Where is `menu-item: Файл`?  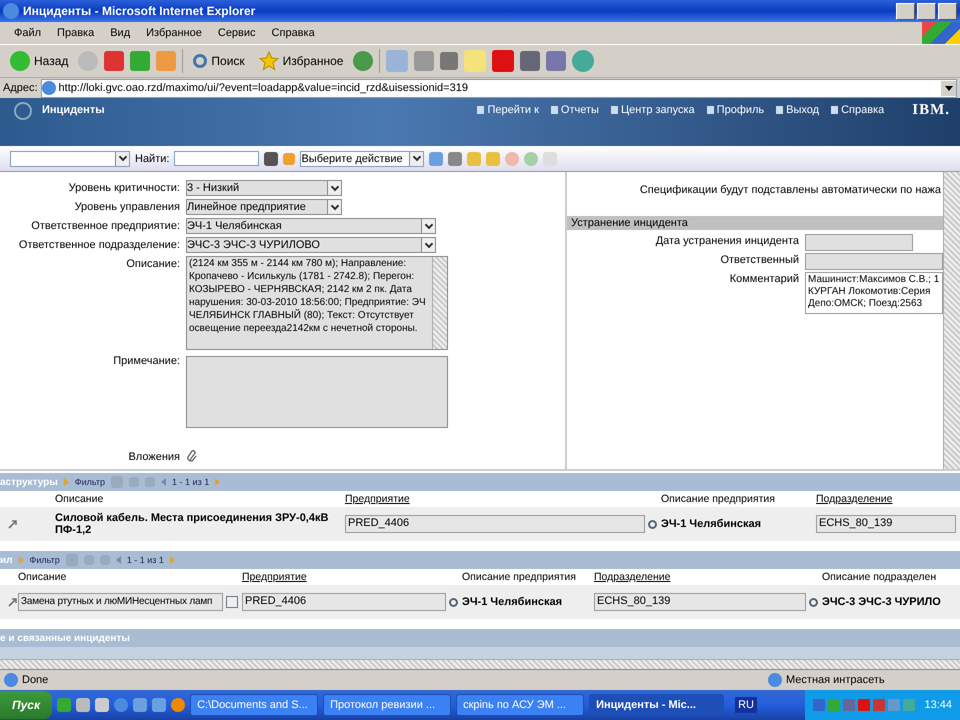 menu-item: Файл is located at coordinates (28, 33).